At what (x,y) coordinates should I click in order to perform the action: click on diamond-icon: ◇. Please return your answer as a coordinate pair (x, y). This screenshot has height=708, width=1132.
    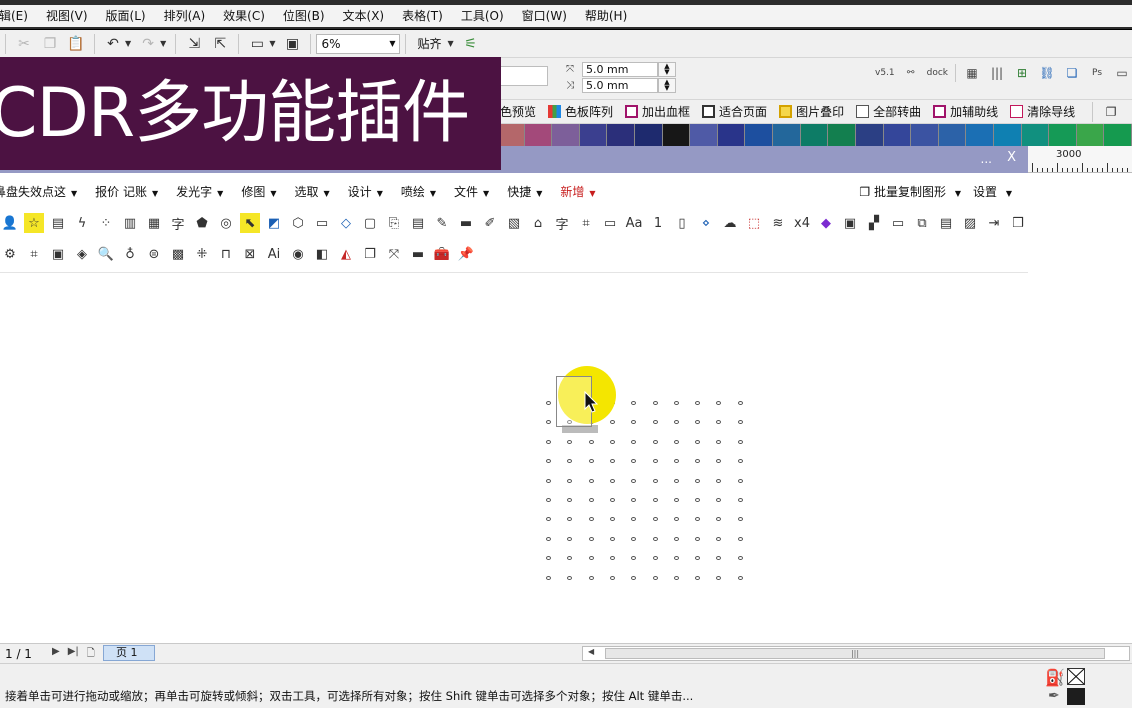
    Looking at the image, I should click on (346, 223).